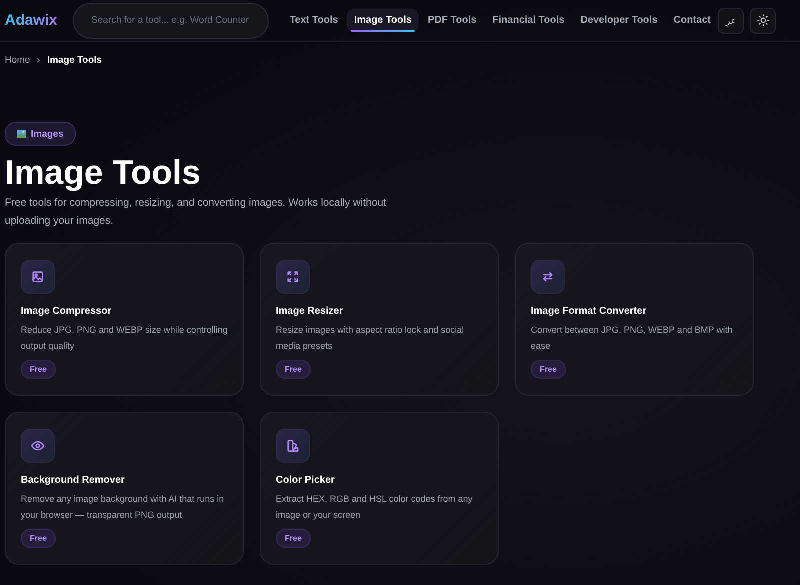  What do you see at coordinates (619, 20) in the screenshot?
I see `nav-tab: Developer Tools` at bounding box center [619, 20].